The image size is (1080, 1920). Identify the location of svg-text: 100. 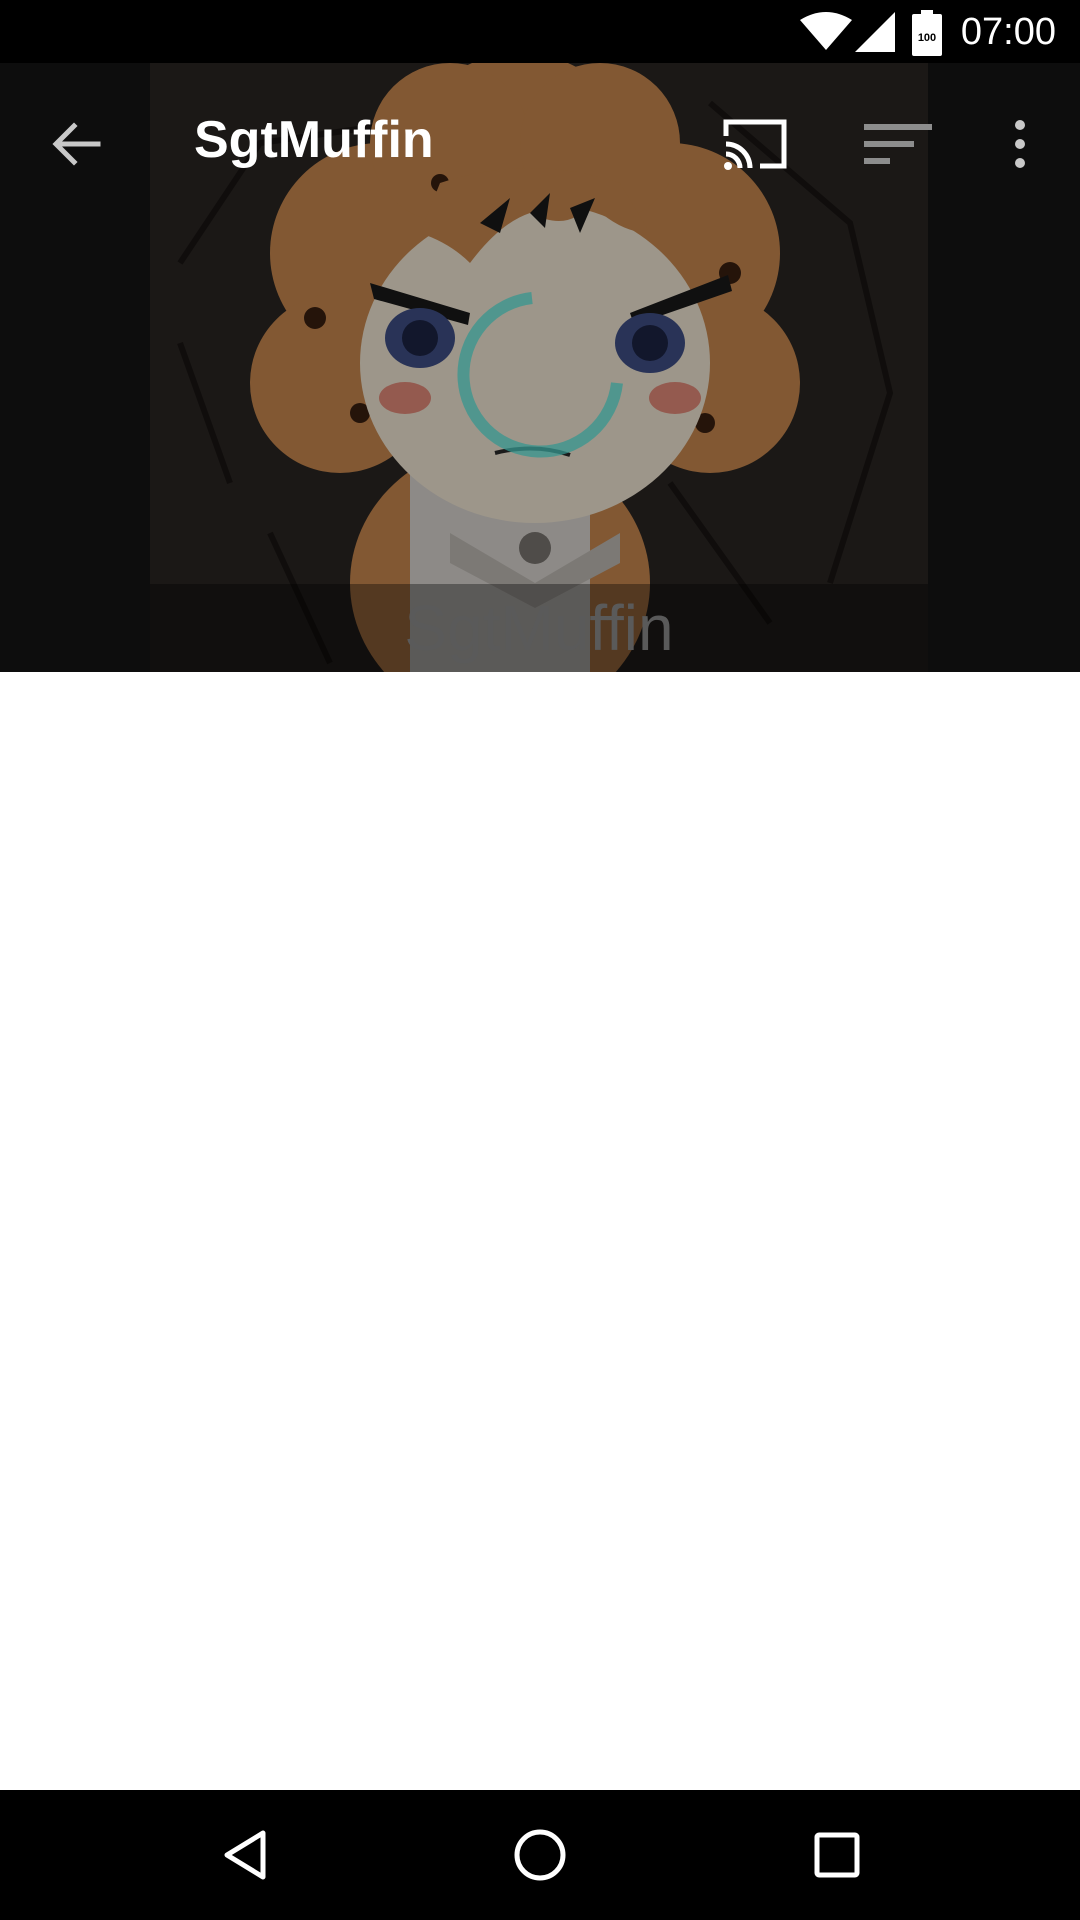
(927, 38).